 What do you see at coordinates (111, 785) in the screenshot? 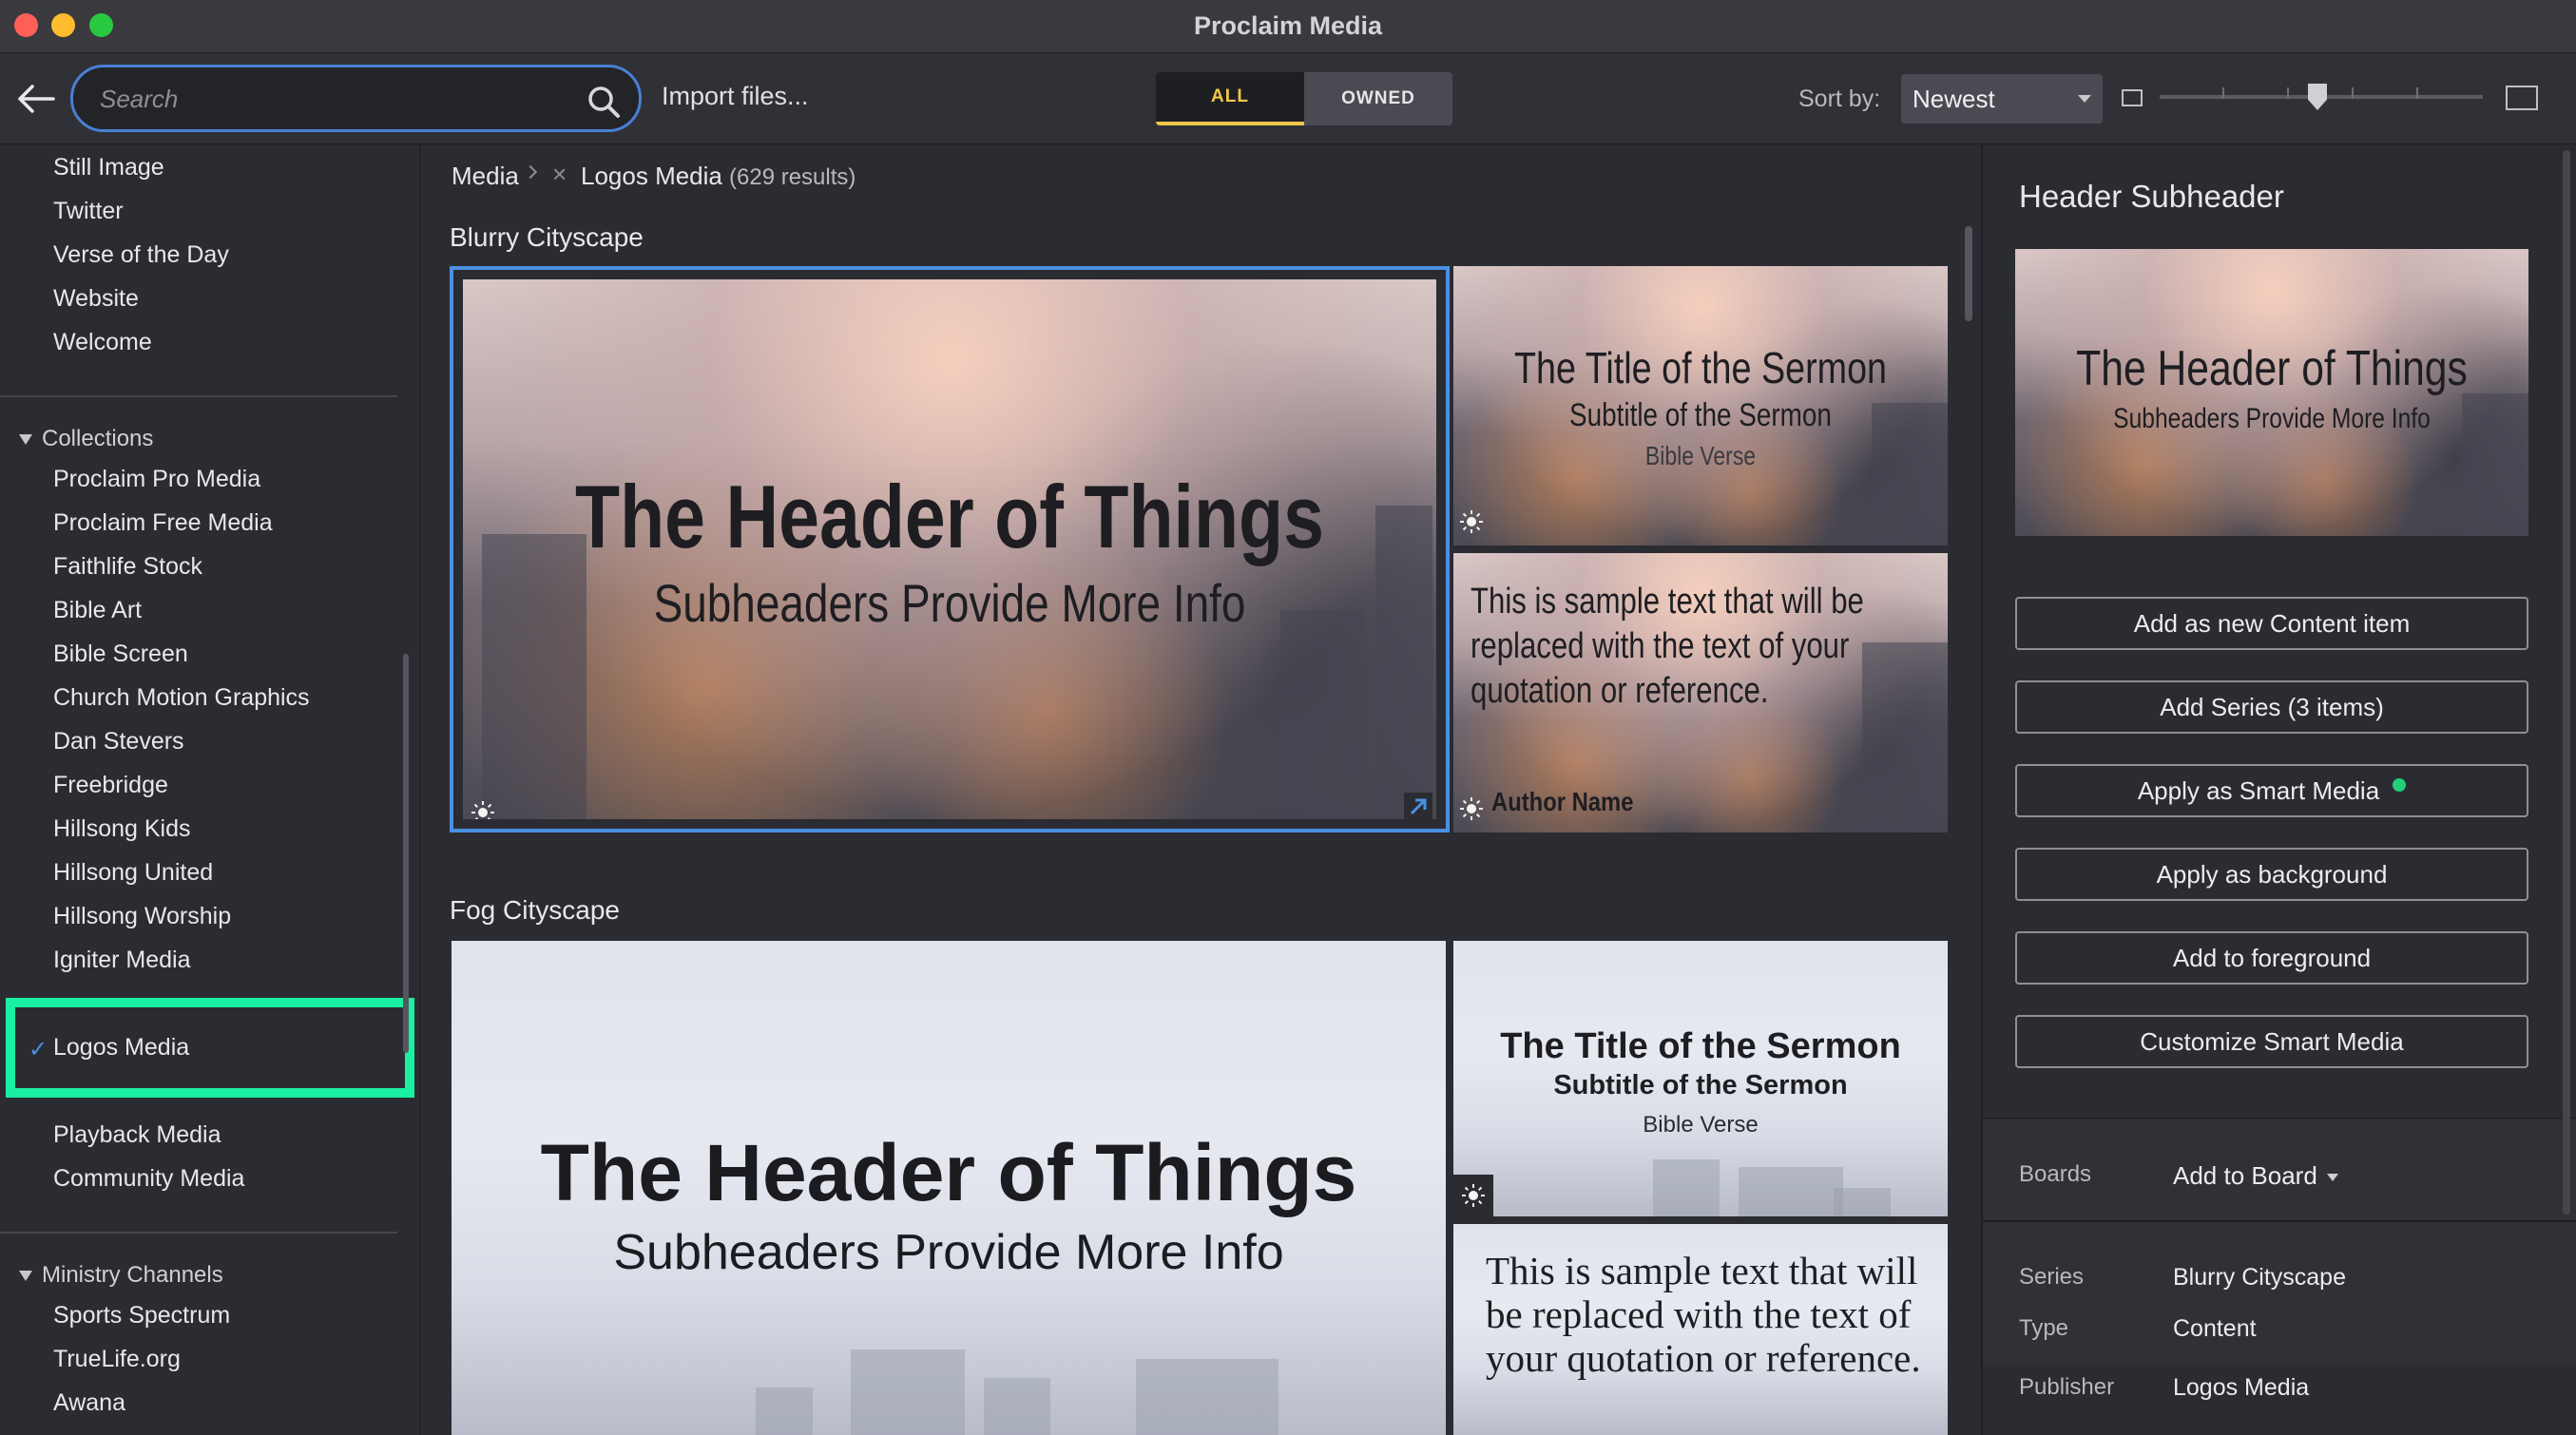
I see `sidebar-item-freebridge: Freebridge` at bounding box center [111, 785].